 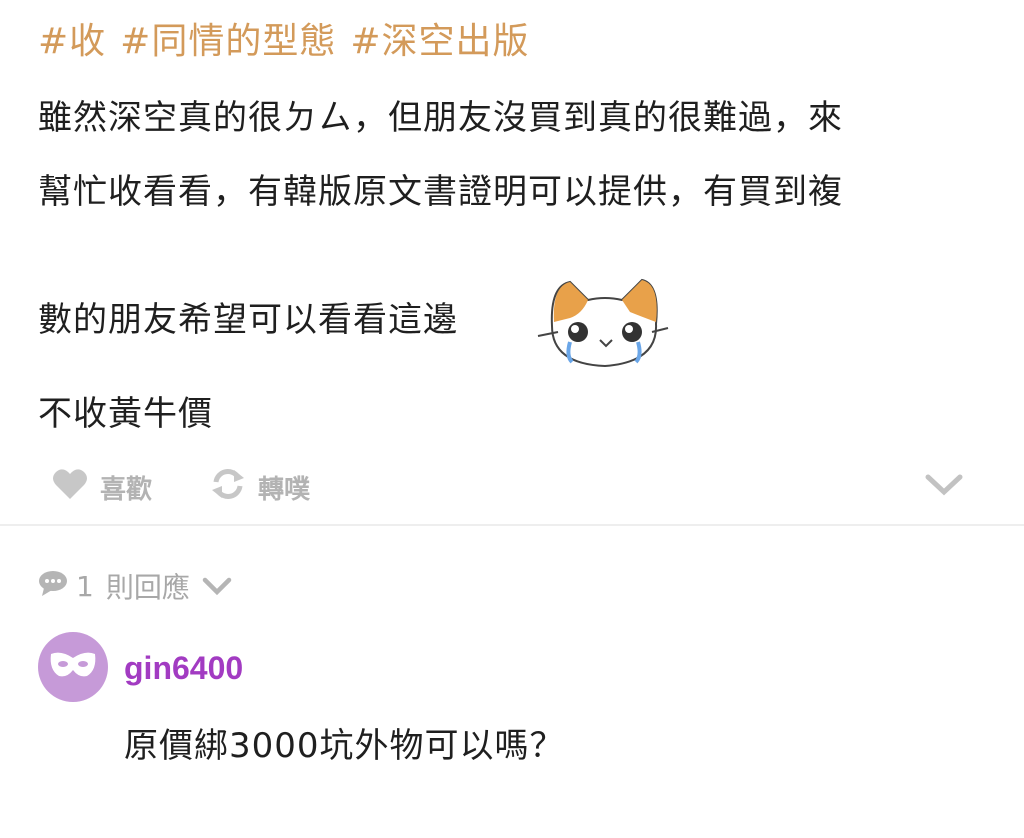 I want to click on heart-icon, so click(x=76, y=487).